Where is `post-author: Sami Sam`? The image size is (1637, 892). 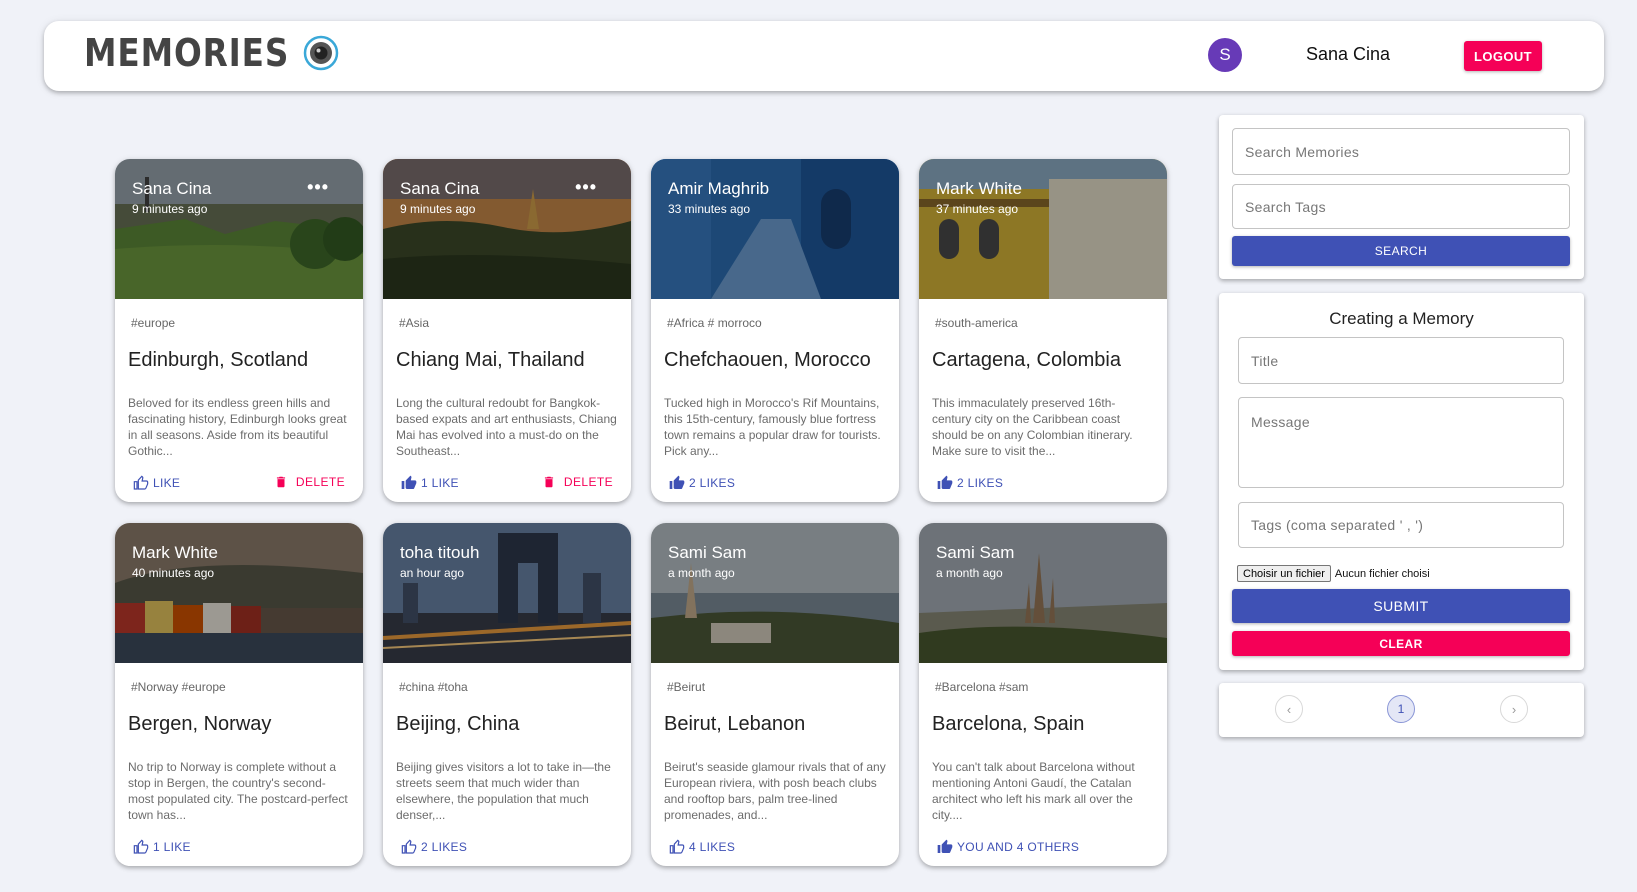
post-author: Sami Sam is located at coordinates (975, 552).